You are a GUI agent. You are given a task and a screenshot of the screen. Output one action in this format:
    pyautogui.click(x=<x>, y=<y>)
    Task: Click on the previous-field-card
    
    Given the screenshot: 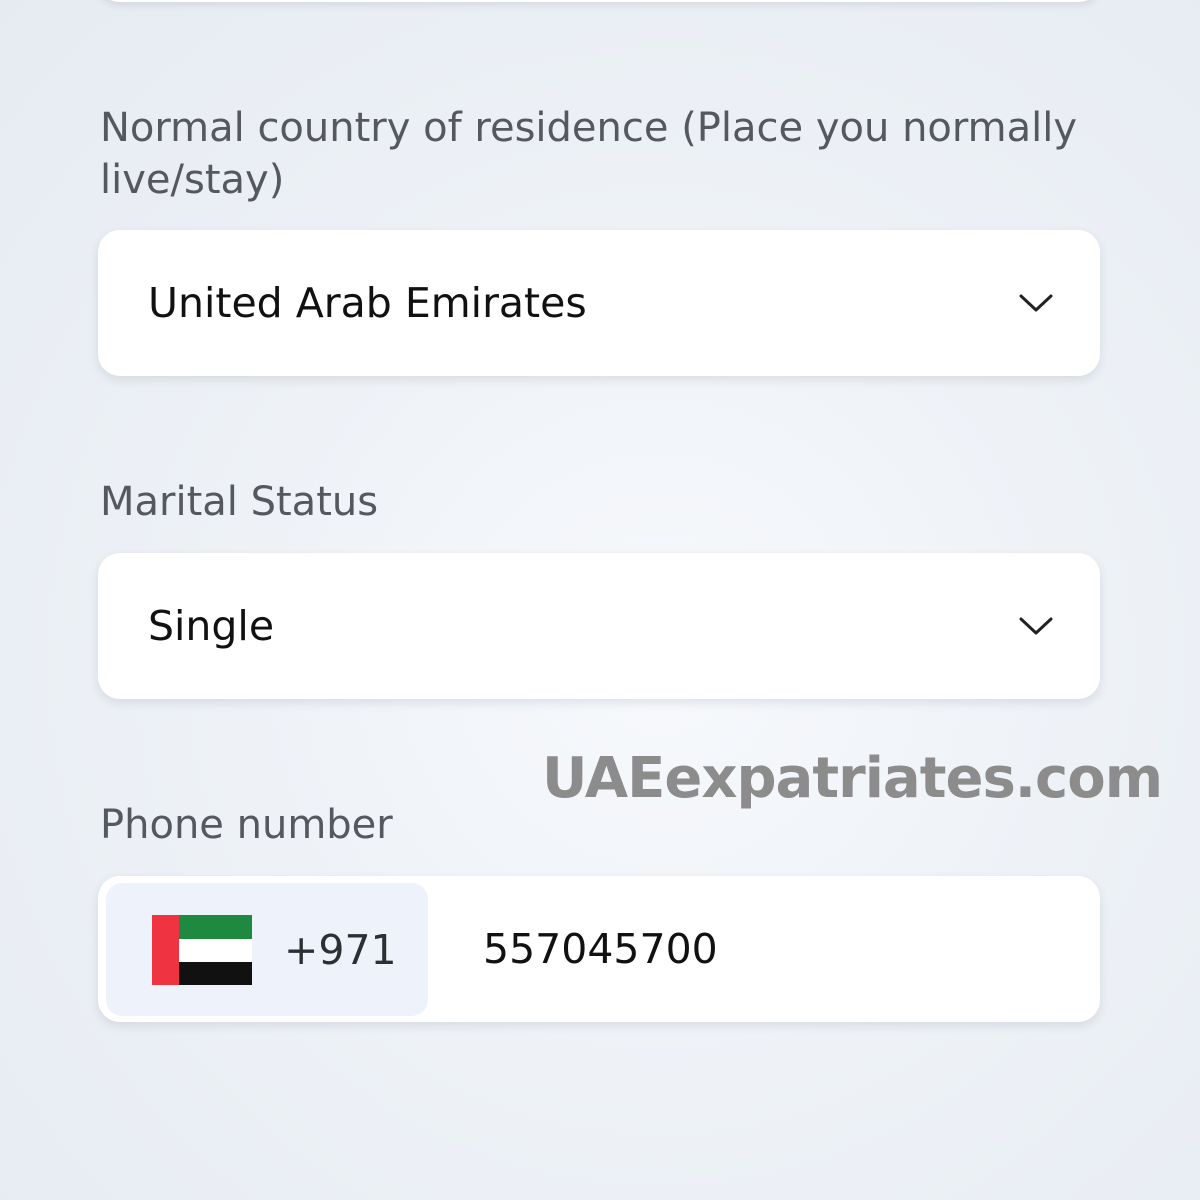 What is the action you would take?
    pyautogui.click(x=599, y=1)
    